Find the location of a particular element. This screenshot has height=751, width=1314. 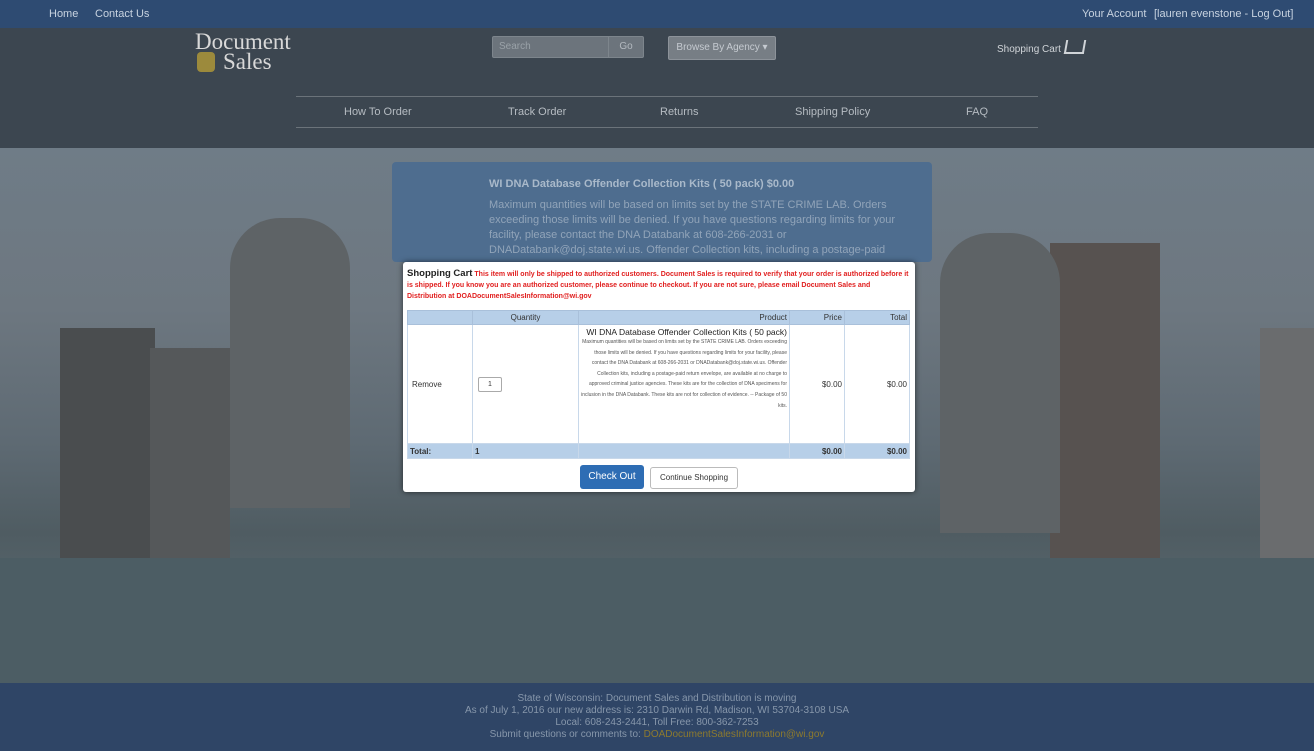

nav-shipping-policy: Shipping Policy is located at coordinates (832, 112).